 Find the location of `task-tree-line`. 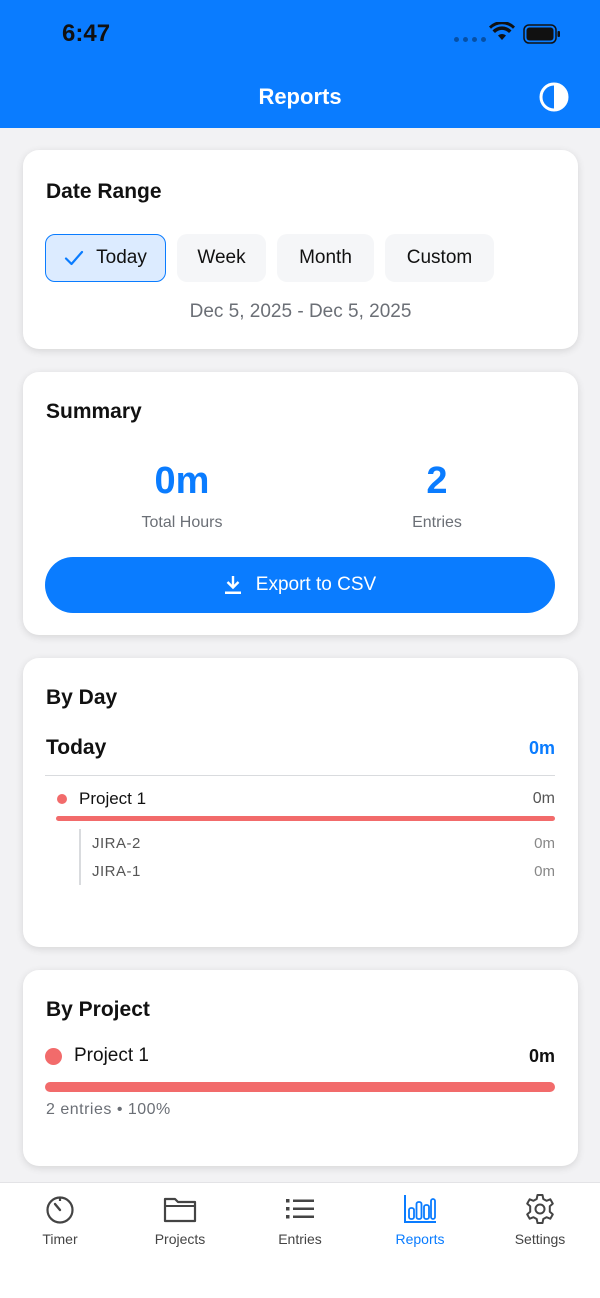

task-tree-line is located at coordinates (80, 857).